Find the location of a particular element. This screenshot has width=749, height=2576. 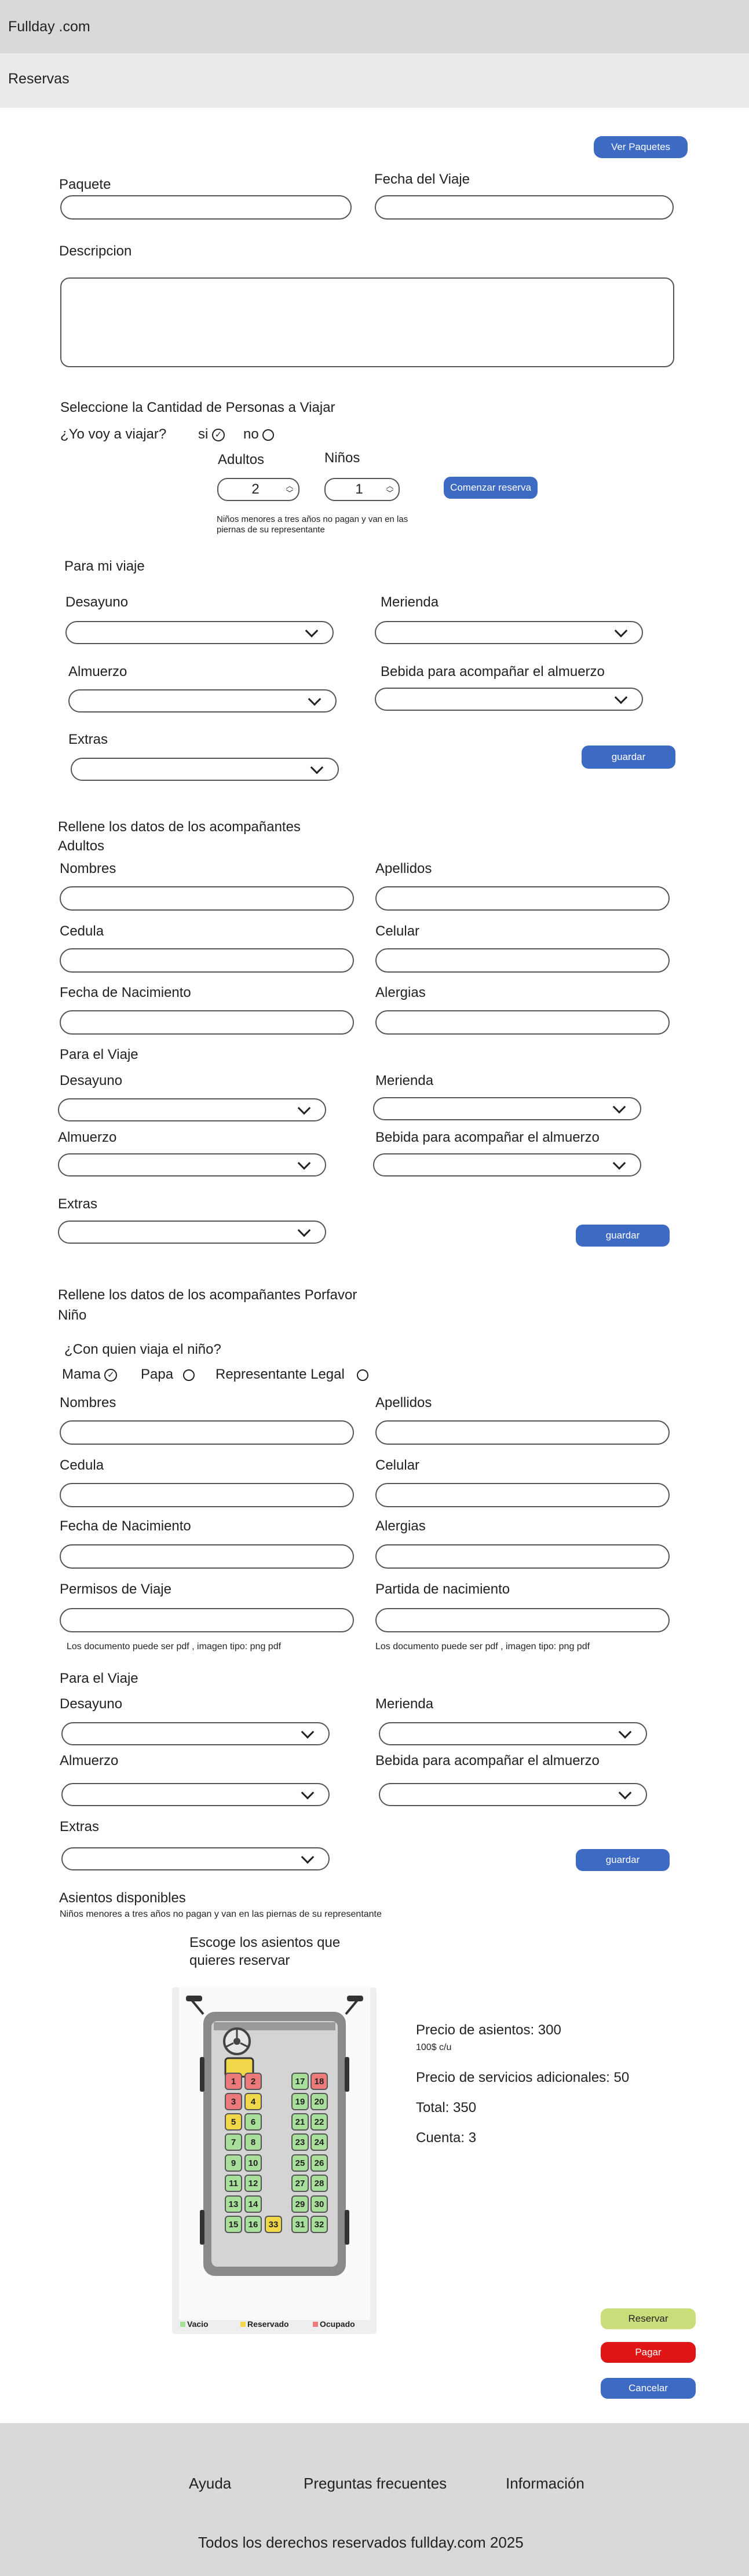

child-extras-select is located at coordinates (195, 1859).